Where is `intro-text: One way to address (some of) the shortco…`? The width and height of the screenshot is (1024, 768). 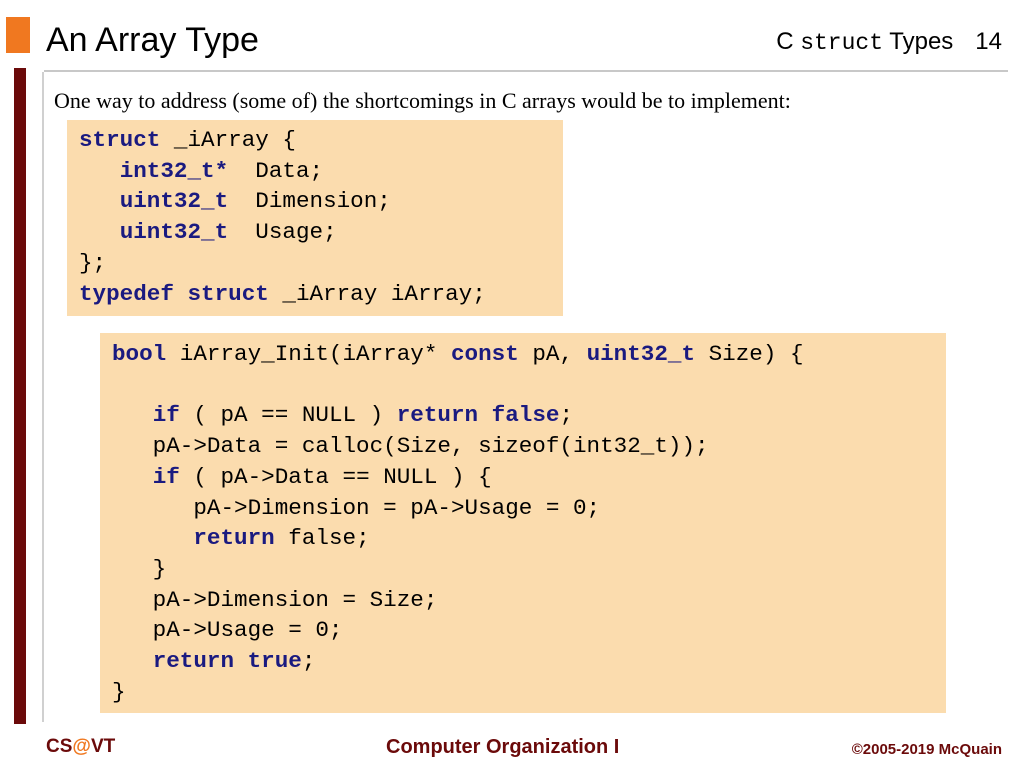
intro-text: One way to address (some of) the shortco… is located at coordinates (422, 100).